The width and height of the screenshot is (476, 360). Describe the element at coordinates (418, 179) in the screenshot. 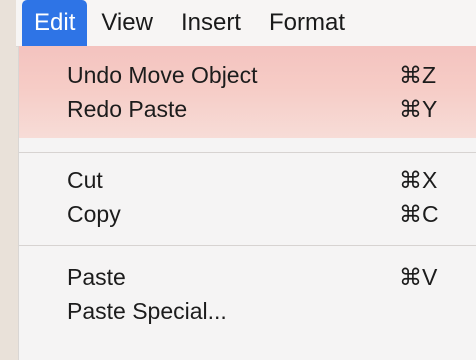

I see `menu-item-shortcut: ⌘X` at that location.